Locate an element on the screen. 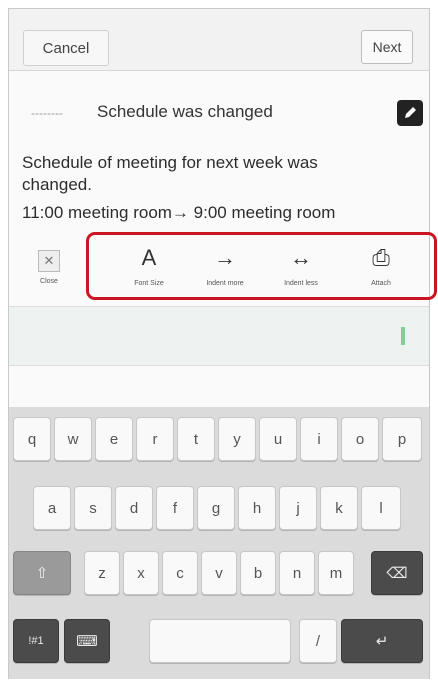  key-x: x is located at coordinates (141, 573).